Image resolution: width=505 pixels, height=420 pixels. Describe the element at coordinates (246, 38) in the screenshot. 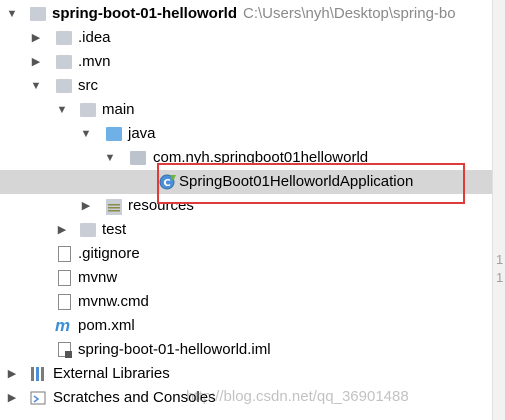

I see `tree-item-idea: ▶ .idea` at that location.